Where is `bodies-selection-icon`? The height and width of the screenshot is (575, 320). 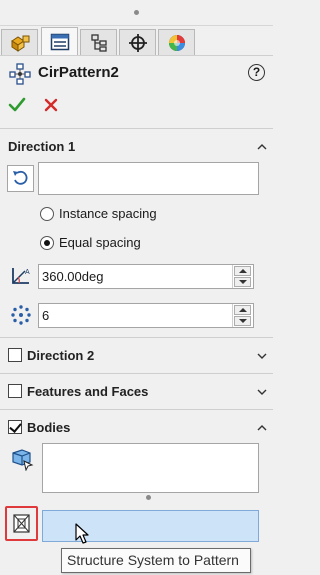 bodies-selection-icon is located at coordinates (23, 460).